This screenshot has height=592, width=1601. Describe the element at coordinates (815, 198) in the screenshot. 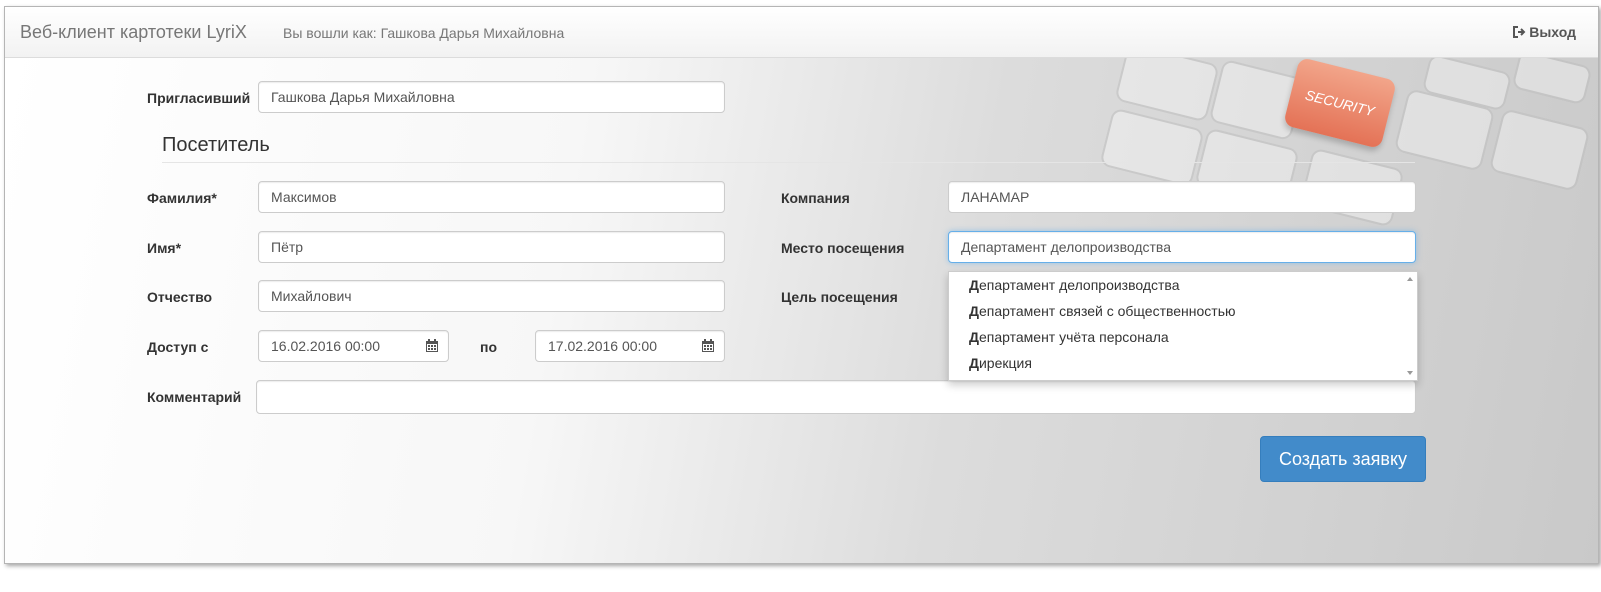

I see `company-label: Компания` at that location.